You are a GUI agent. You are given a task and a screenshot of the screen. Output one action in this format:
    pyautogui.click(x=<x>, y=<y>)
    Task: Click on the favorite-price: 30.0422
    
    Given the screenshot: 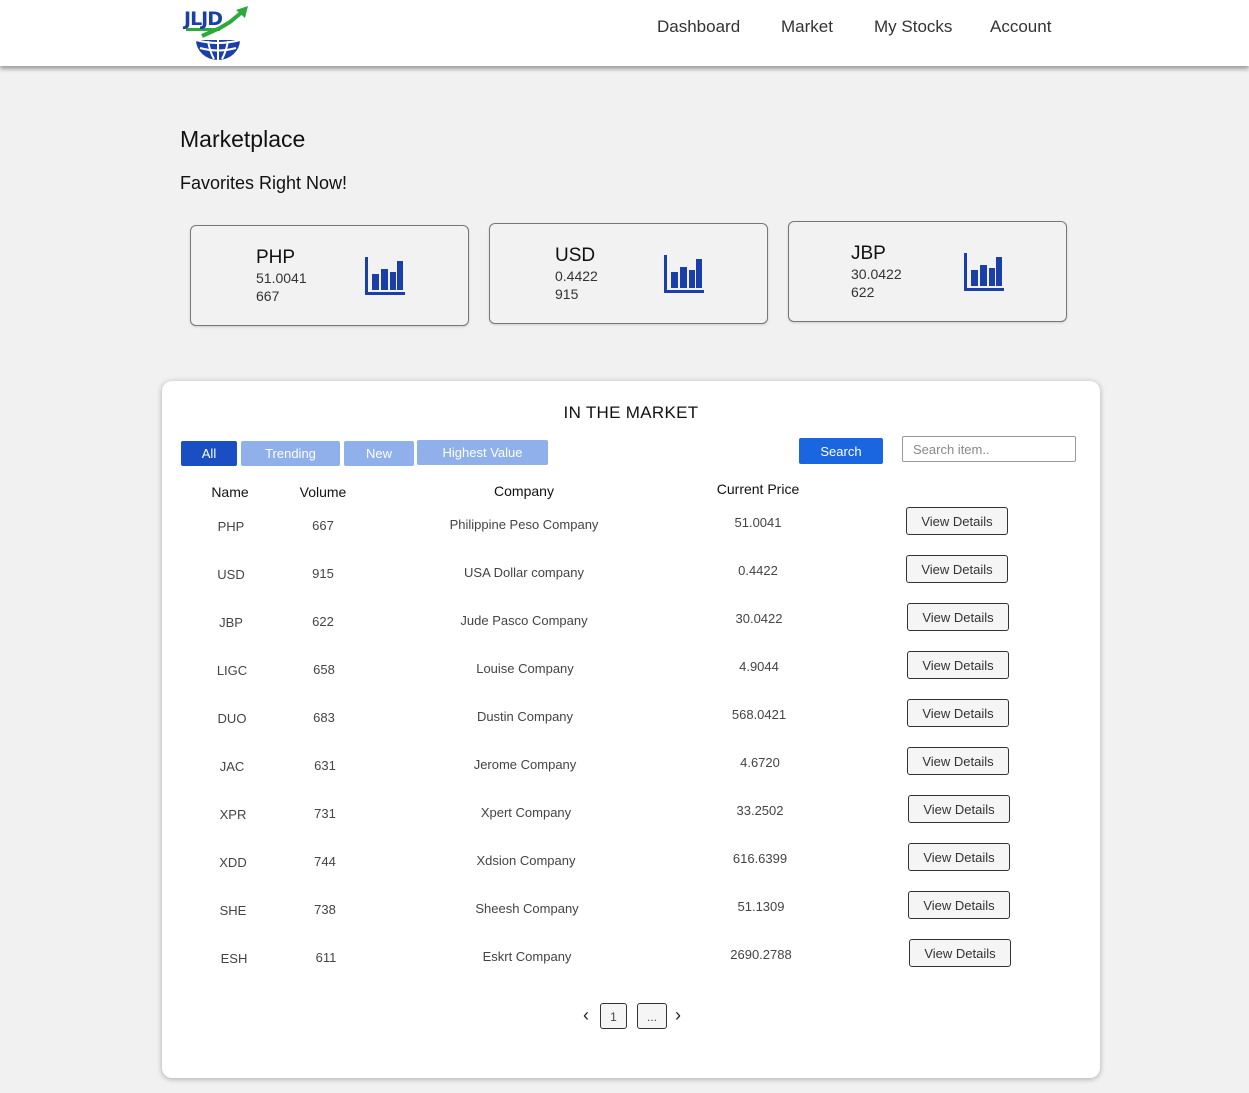 What is the action you would take?
    pyautogui.click(x=876, y=274)
    